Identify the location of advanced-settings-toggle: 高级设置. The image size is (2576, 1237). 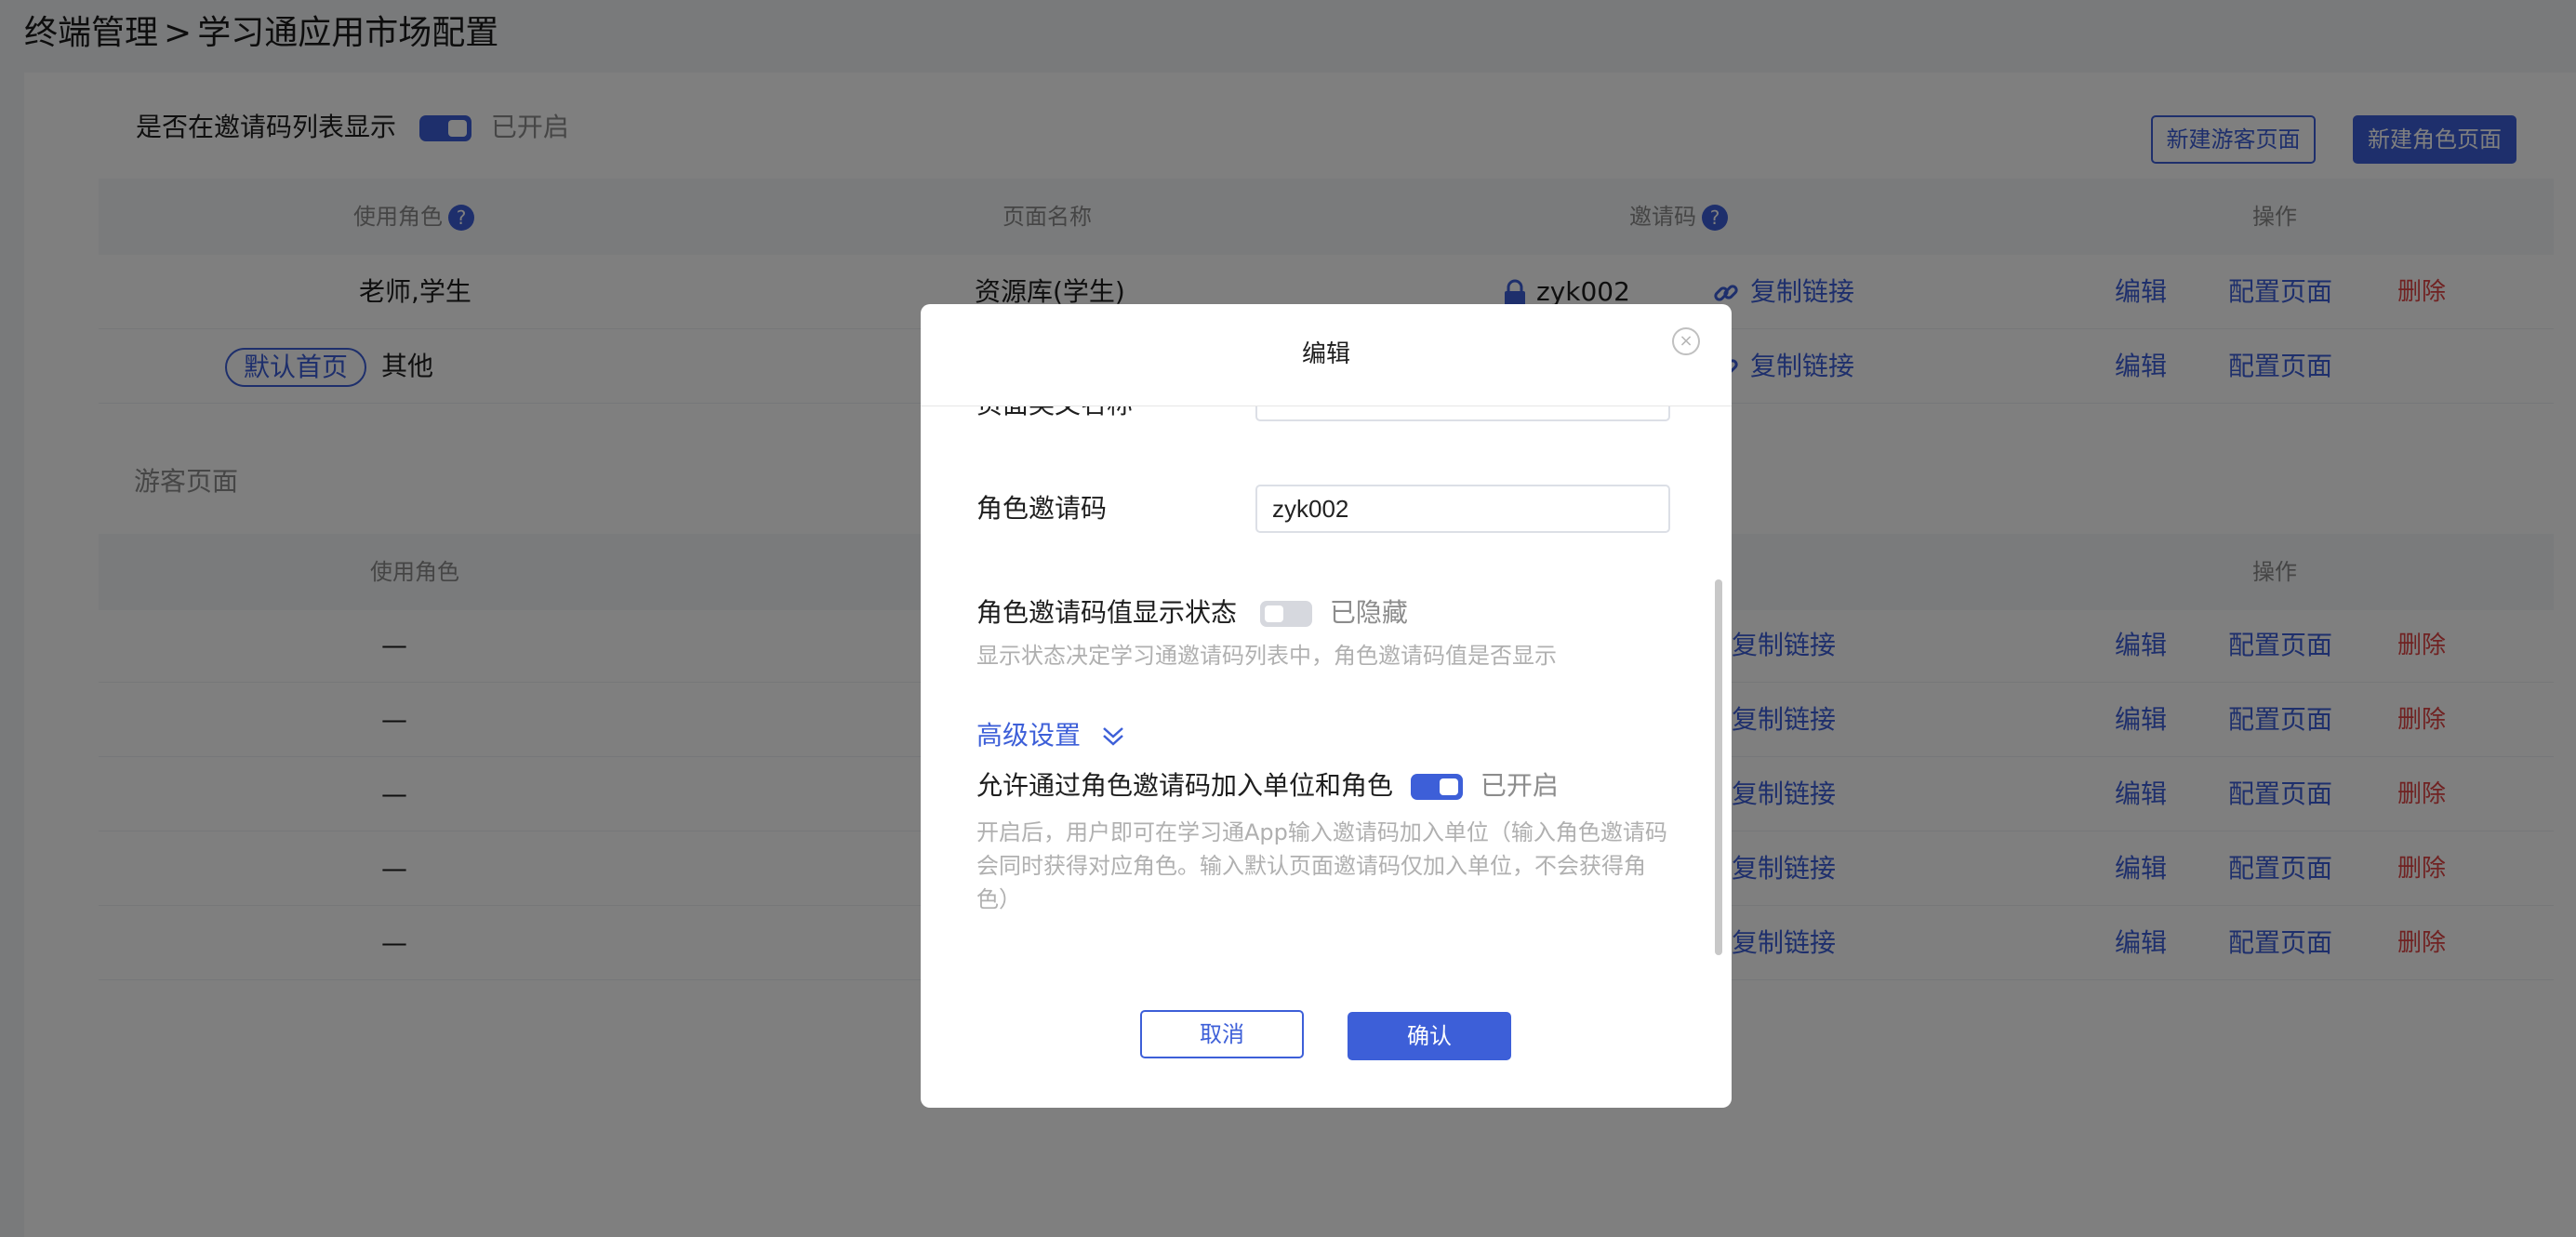
(1051, 736).